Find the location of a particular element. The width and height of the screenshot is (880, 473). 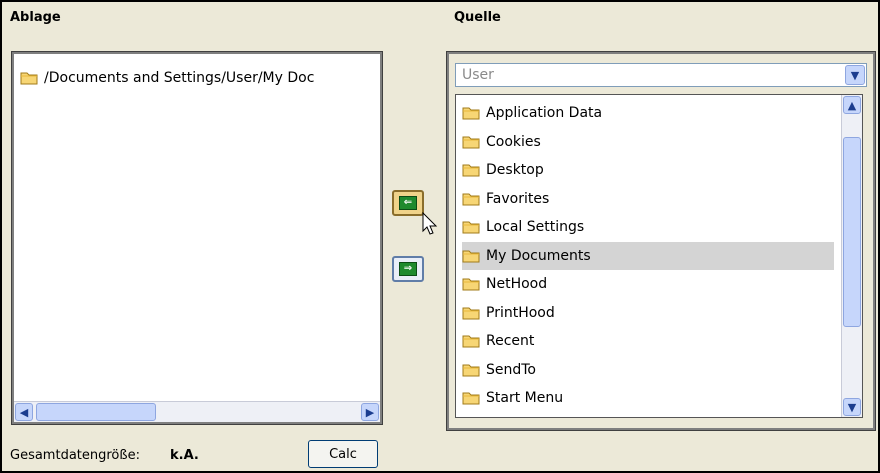

scroll-left-button: ◀ is located at coordinates (24, 412).